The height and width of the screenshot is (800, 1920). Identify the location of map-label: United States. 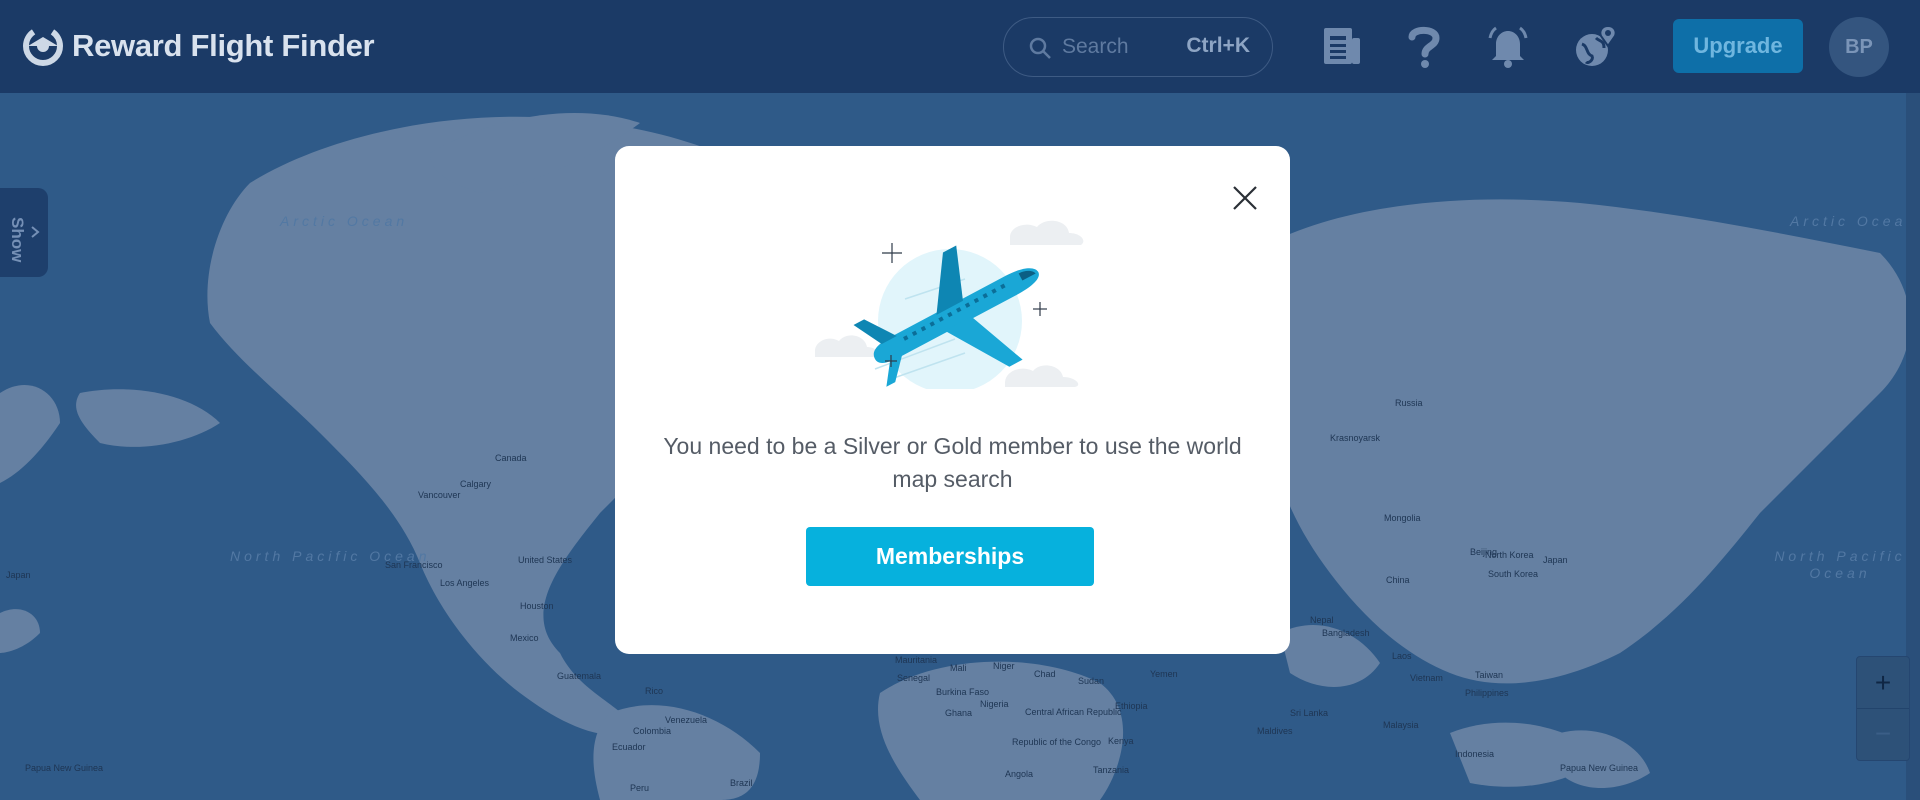
(545, 560).